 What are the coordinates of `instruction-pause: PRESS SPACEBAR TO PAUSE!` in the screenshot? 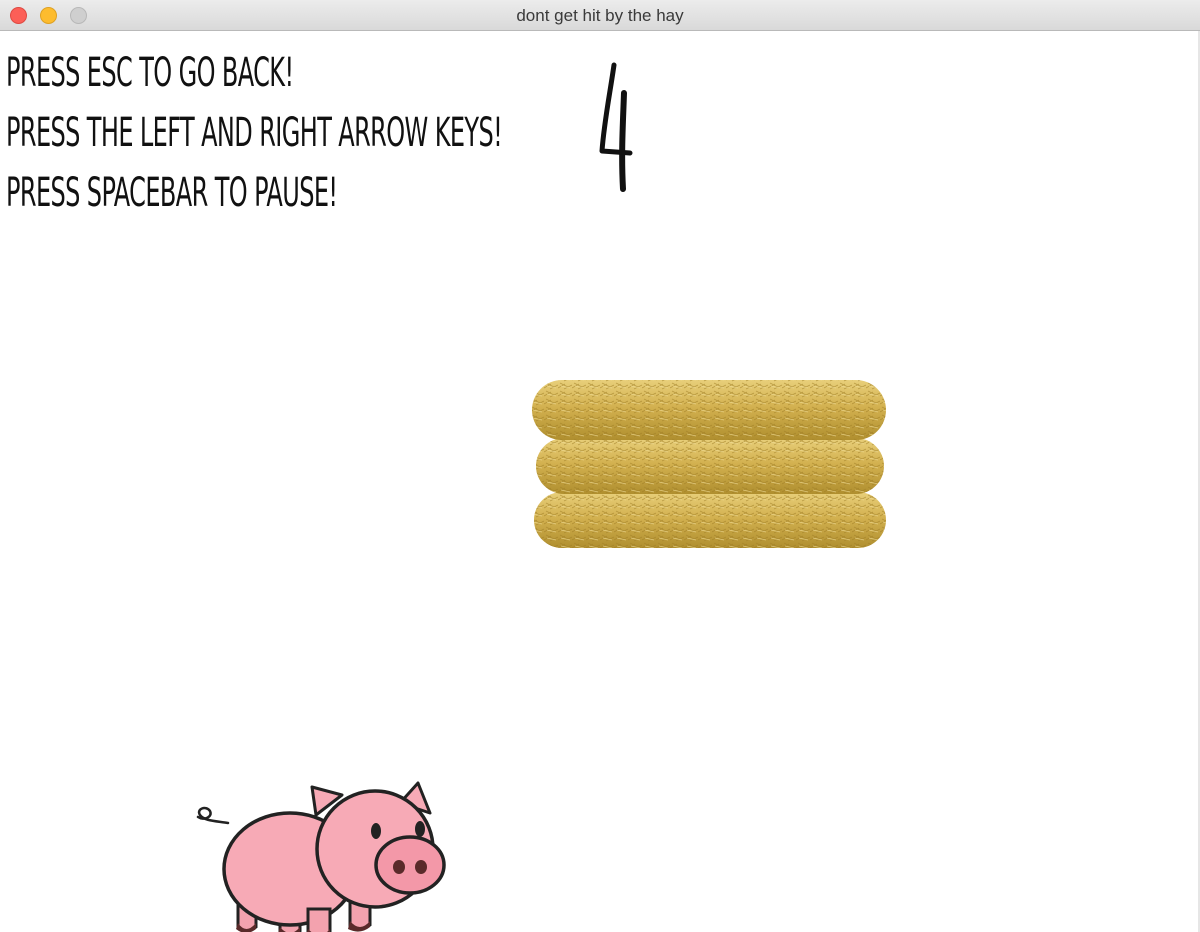 It's located at (172, 193).